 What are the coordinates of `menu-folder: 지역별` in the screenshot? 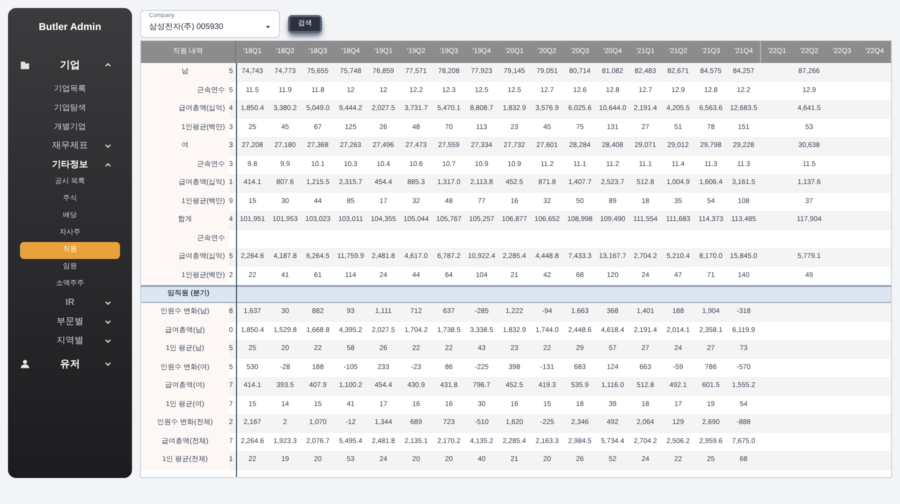 It's located at (70, 340).